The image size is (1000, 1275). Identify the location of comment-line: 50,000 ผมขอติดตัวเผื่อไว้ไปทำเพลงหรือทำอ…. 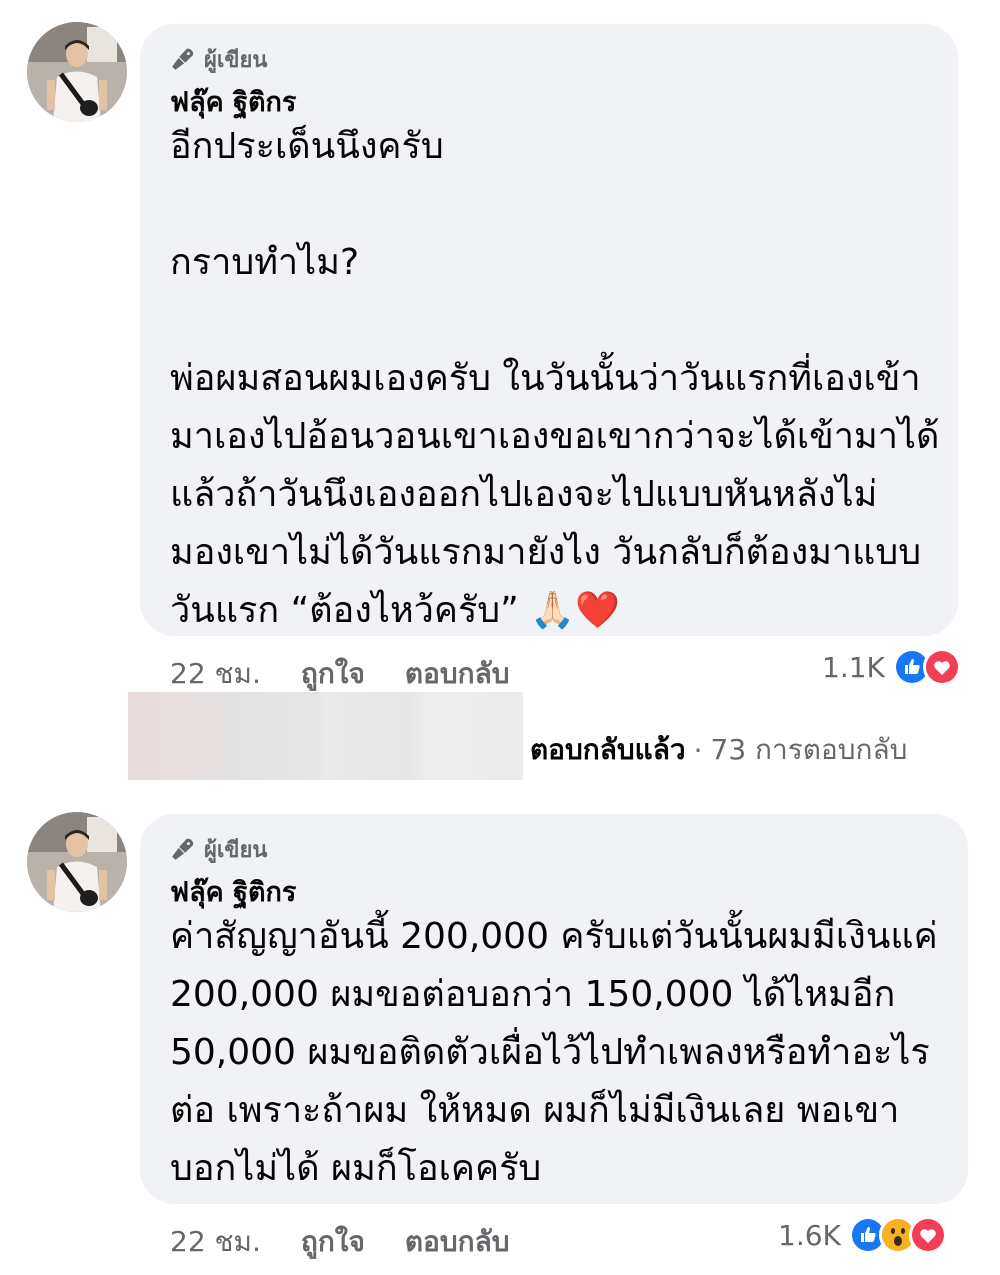
(550, 1052).